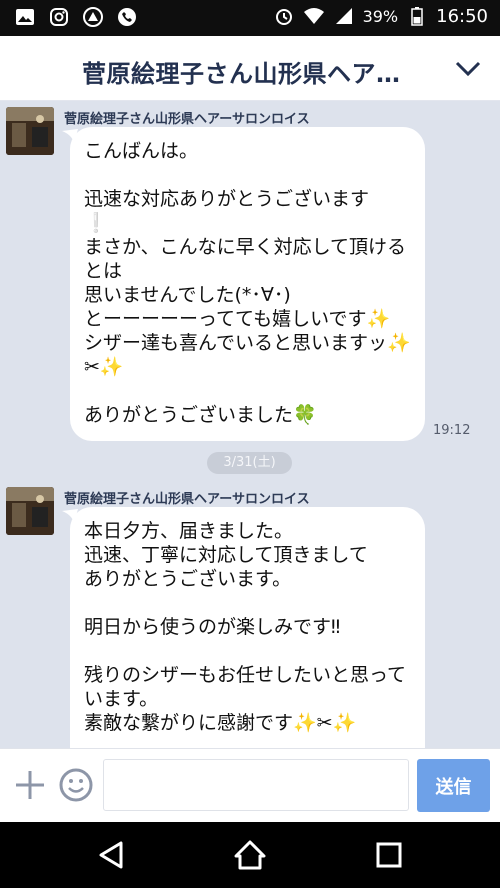 This screenshot has height=888, width=500. What do you see at coordinates (462, 16) in the screenshot?
I see `status-time: 16:50` at bounding box center [462, 16].